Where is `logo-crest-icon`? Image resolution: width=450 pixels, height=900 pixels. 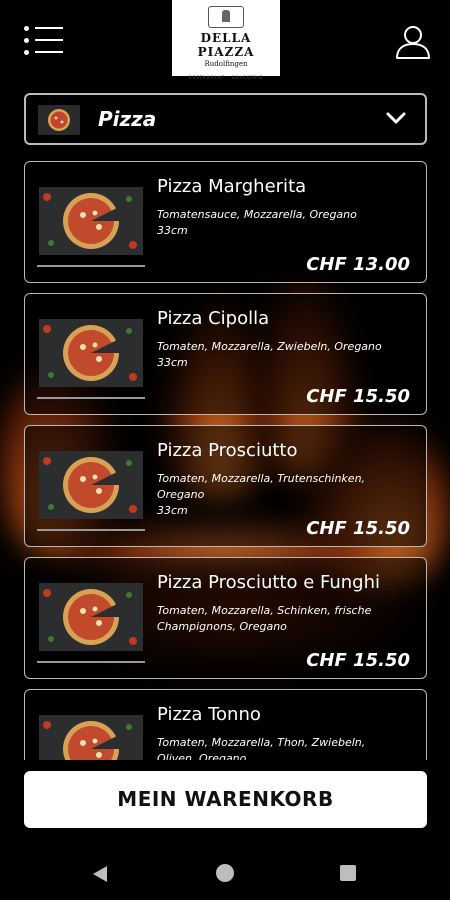
logo-crest-icon is located at coordinates (226, 17).